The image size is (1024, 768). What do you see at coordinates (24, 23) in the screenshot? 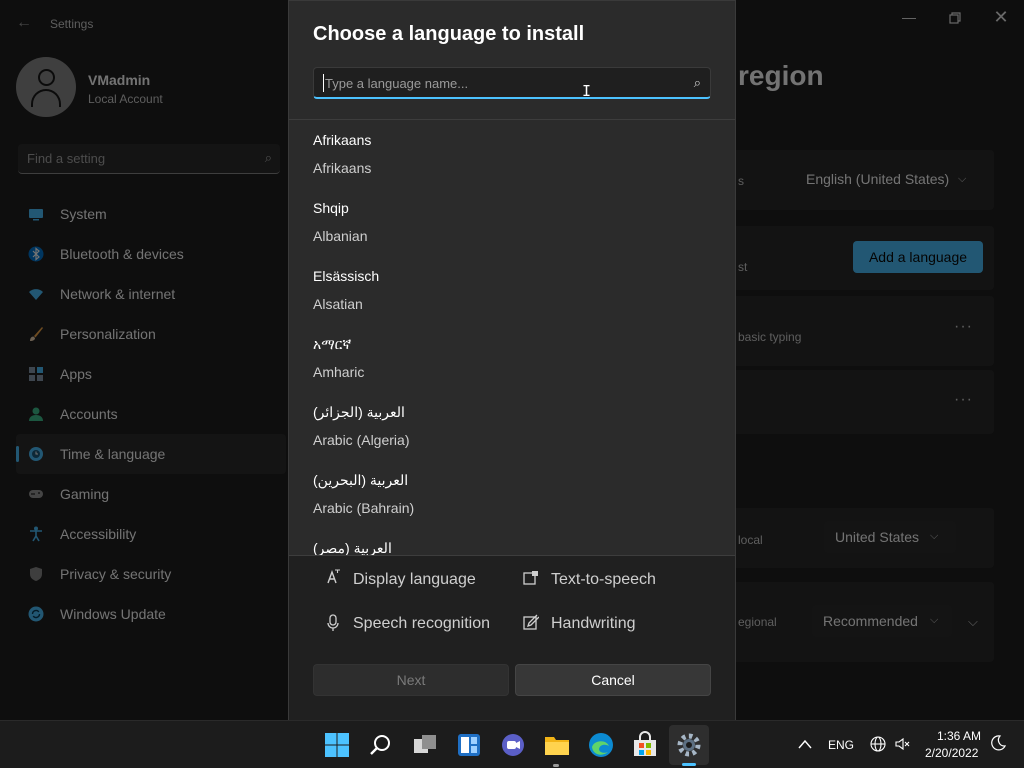
I see `back-arrow-icon: ←` at bounding box center [24, 23].